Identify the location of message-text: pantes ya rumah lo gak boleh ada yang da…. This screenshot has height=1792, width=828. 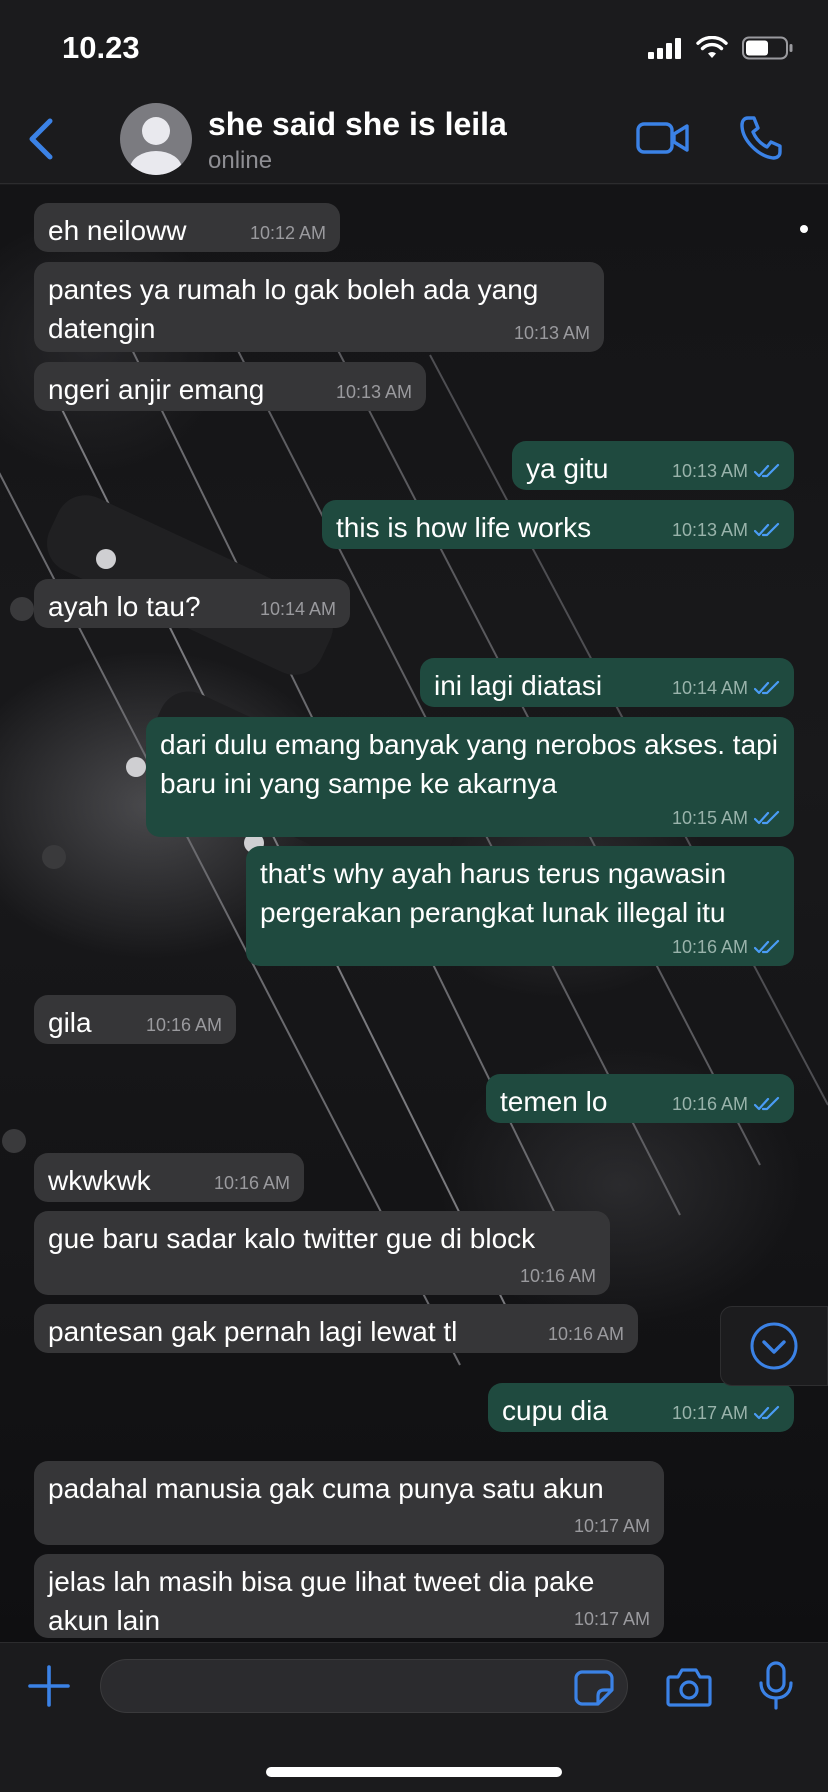
(293, 309).